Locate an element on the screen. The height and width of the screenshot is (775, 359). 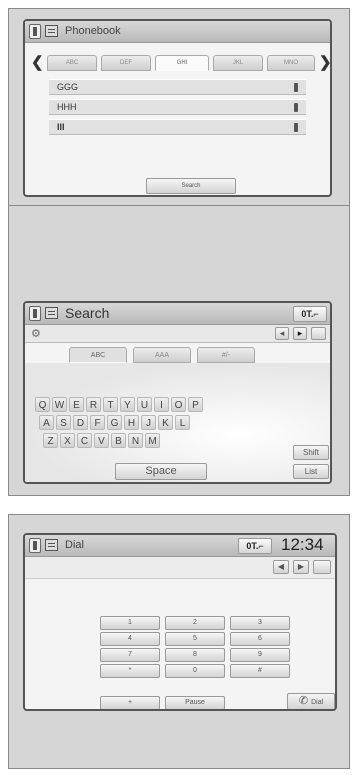
cursor-forward-button: ▸ is located at coordinates (300, 333).